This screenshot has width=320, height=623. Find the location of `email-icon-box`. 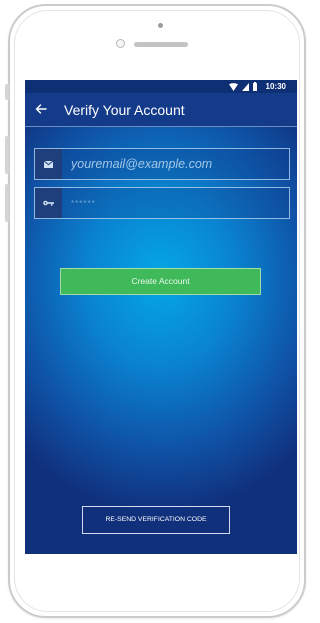

email-icon-box is located at coordinates (48, 164).